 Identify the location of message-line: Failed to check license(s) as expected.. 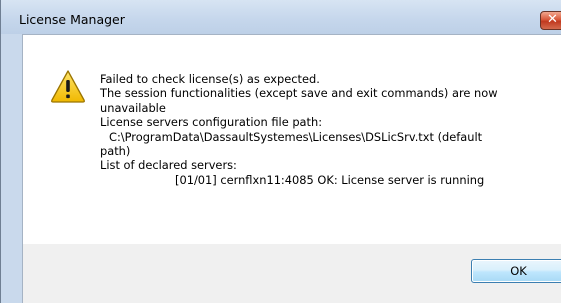
(210, 79).